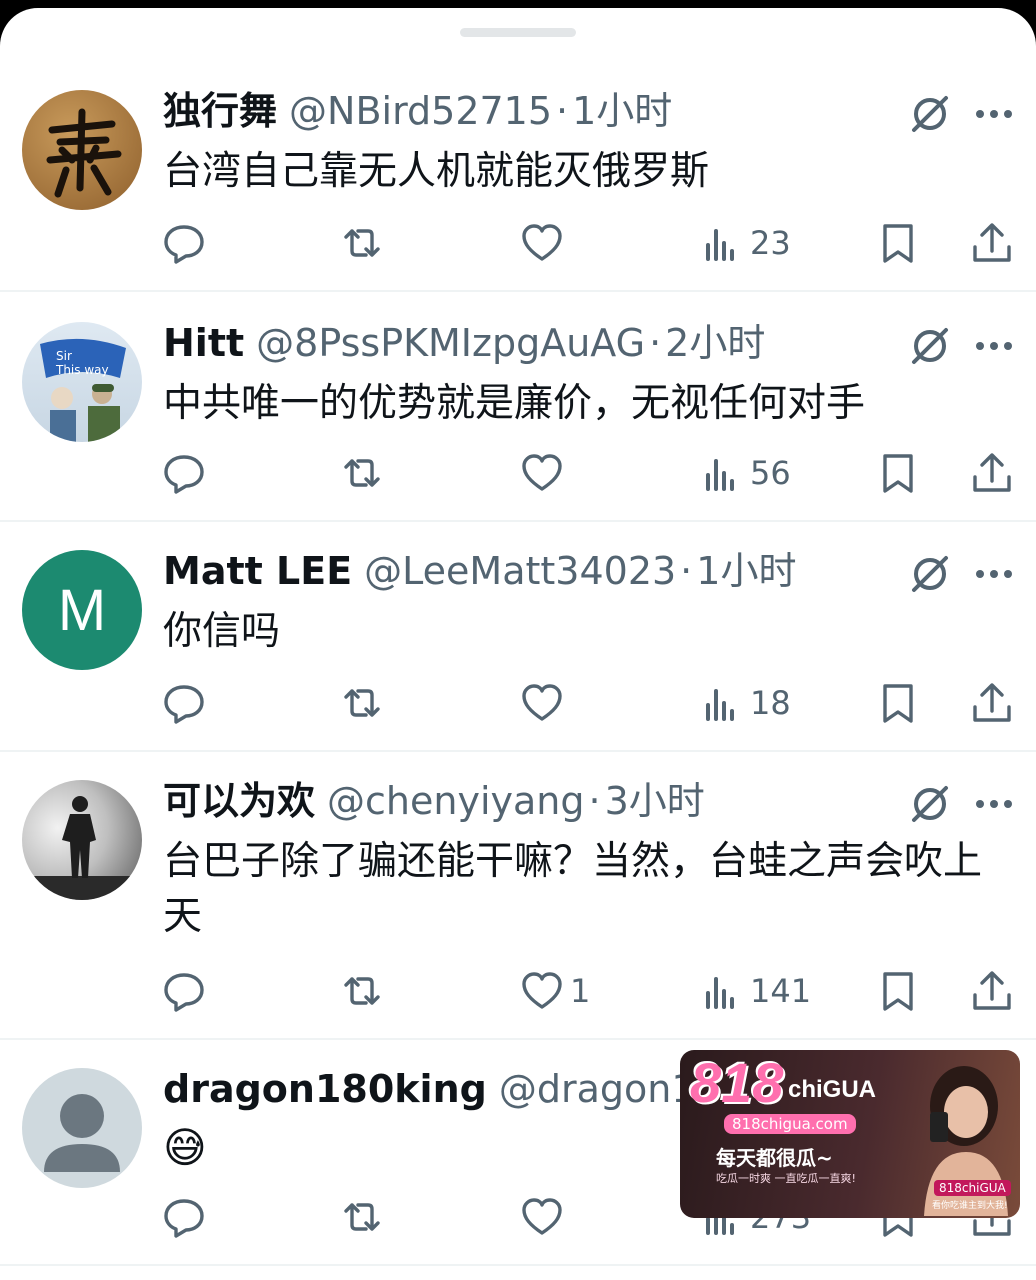 The width and height of the screenshot is (1036, 1280). Describe the element at coordinates (832, 1089) in the screenshot. I see `watermark-brand-suffix: chiGUA` at that location.